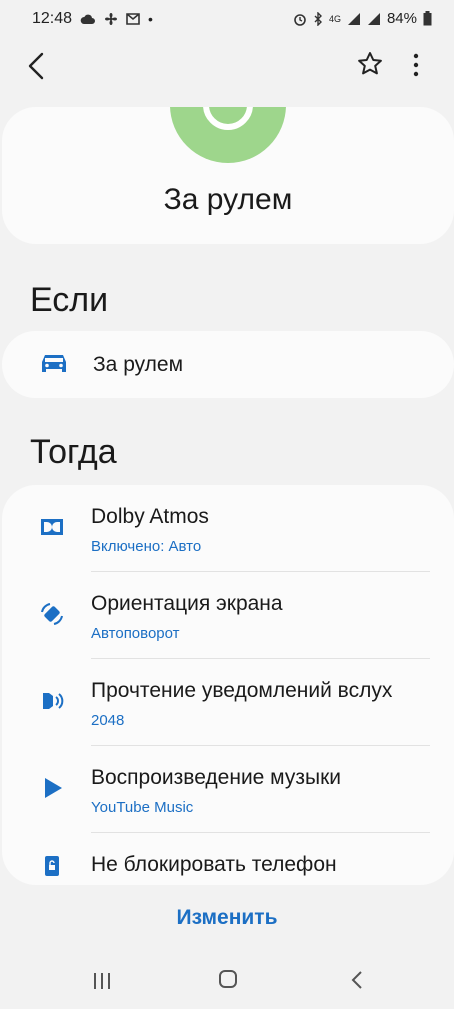 This screenshot has height=1009, width=454. What do you see at coordinates (228, 364) in the screenshot?
I see `if-condition-card: За рулем` at bounding box center [228, 364].